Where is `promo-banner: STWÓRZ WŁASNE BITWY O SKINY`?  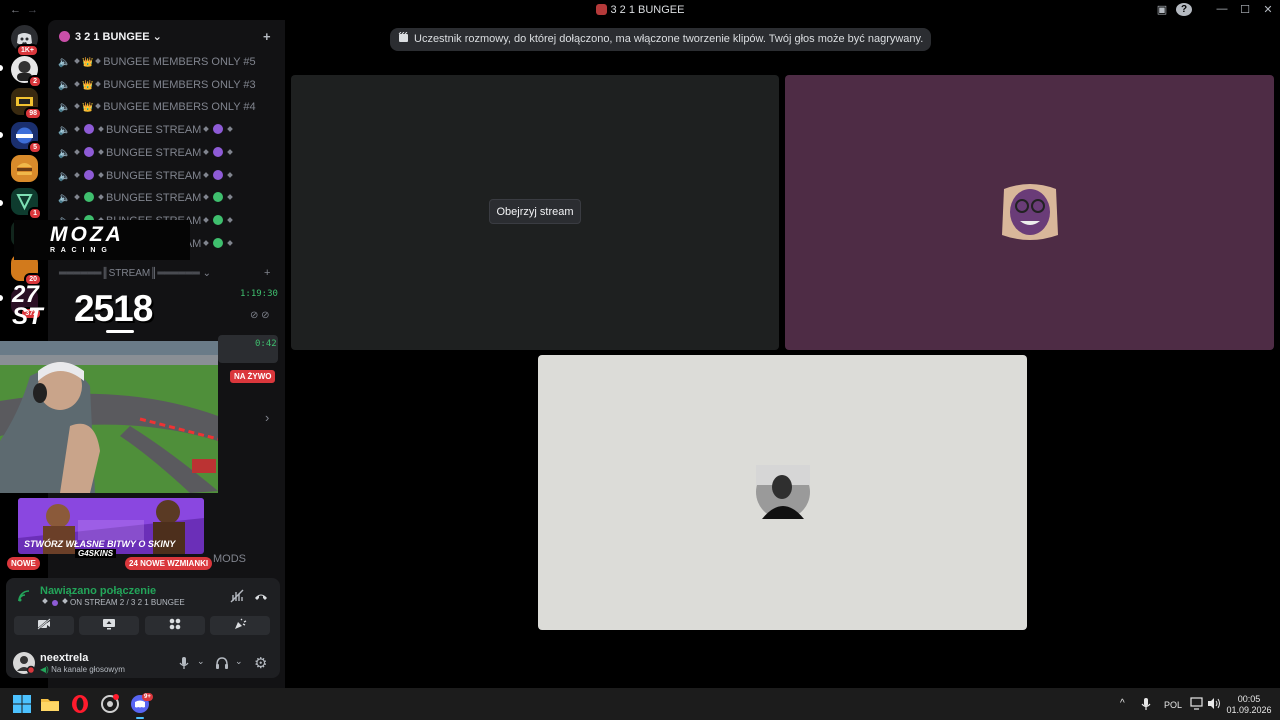 promo-banner: STWÓRZ WŁASNE BITWY O SKINY is located at coordinates (111, 526).